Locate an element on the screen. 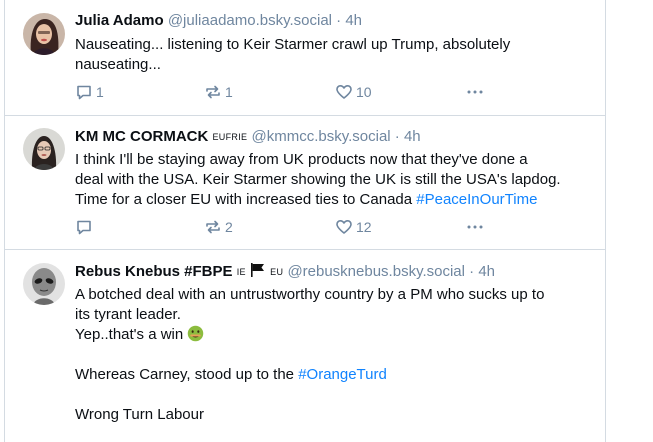 Image resolution: width=653 pixels, height=442 pixels. post-header: Julia Adamo @juliaadamo.bsky.social · 4h is located at coordinates (218, 21).